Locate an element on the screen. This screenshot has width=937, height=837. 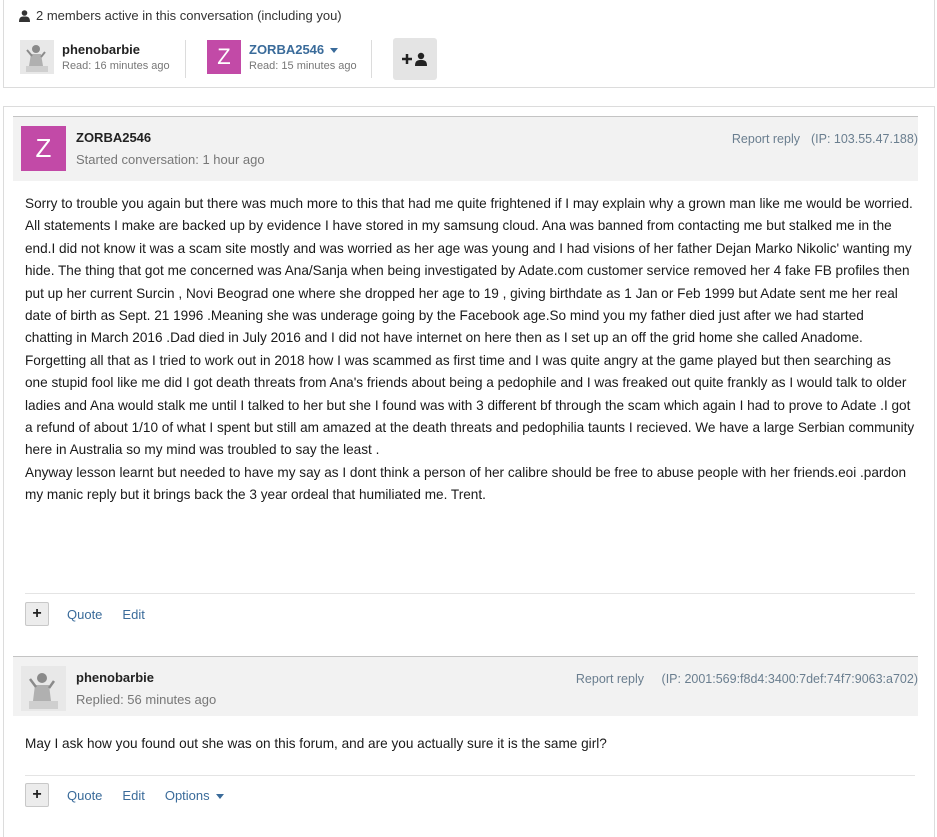
member-phenobarbie: phenobarbie Read: 16 minutes ago is located at coordinates (95, 57).